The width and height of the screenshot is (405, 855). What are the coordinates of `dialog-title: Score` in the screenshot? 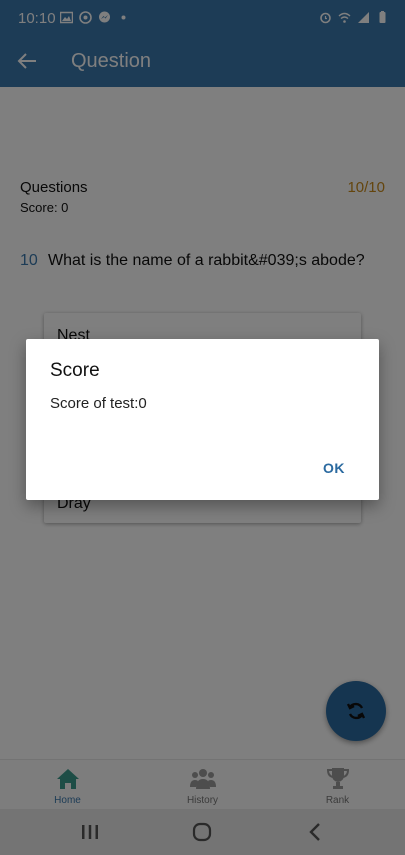 It's located at (75, 370).